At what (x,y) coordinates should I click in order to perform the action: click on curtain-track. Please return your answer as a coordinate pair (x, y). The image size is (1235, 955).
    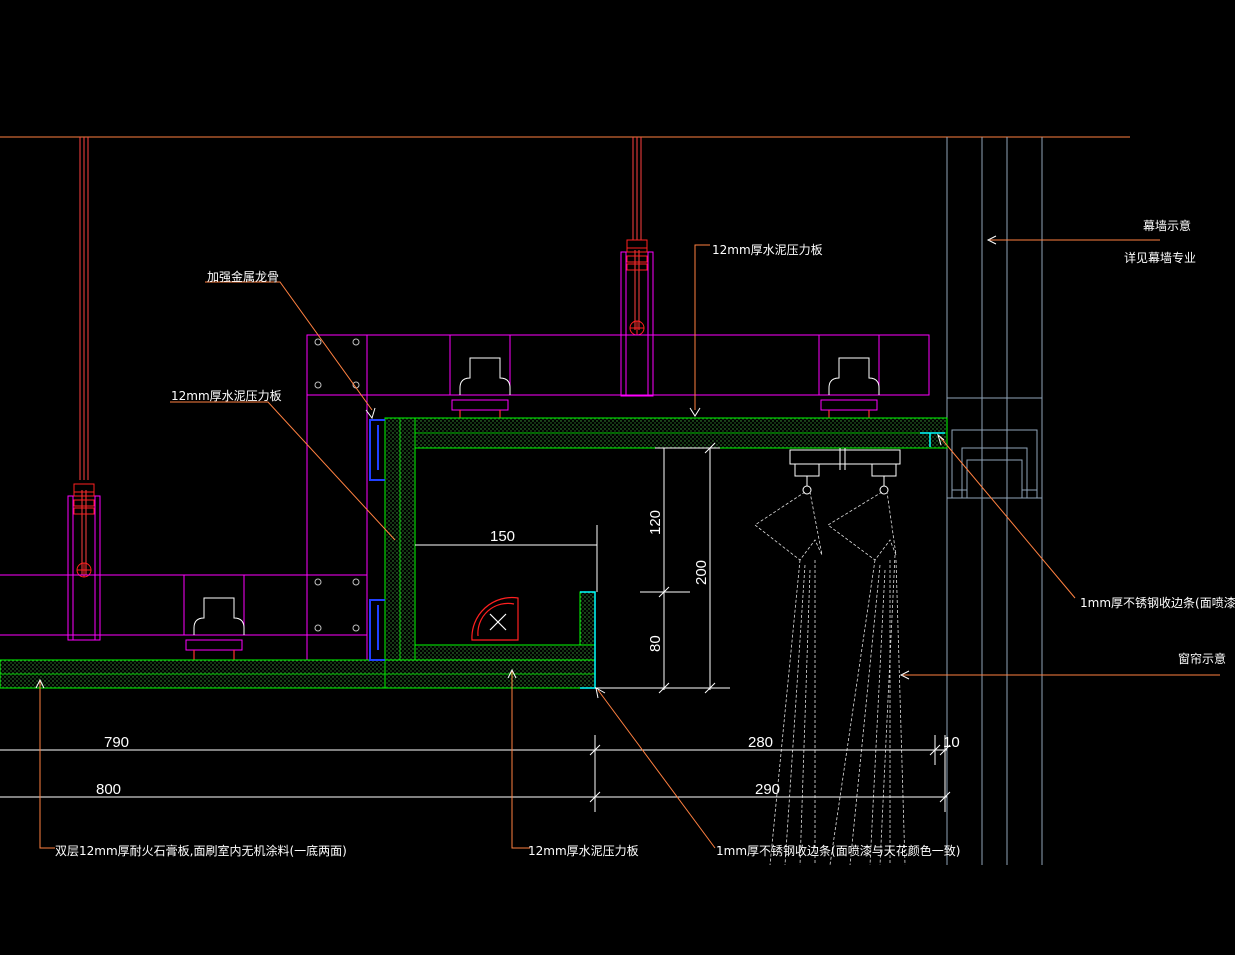
    Looking at the image, I should click on (845, 471).